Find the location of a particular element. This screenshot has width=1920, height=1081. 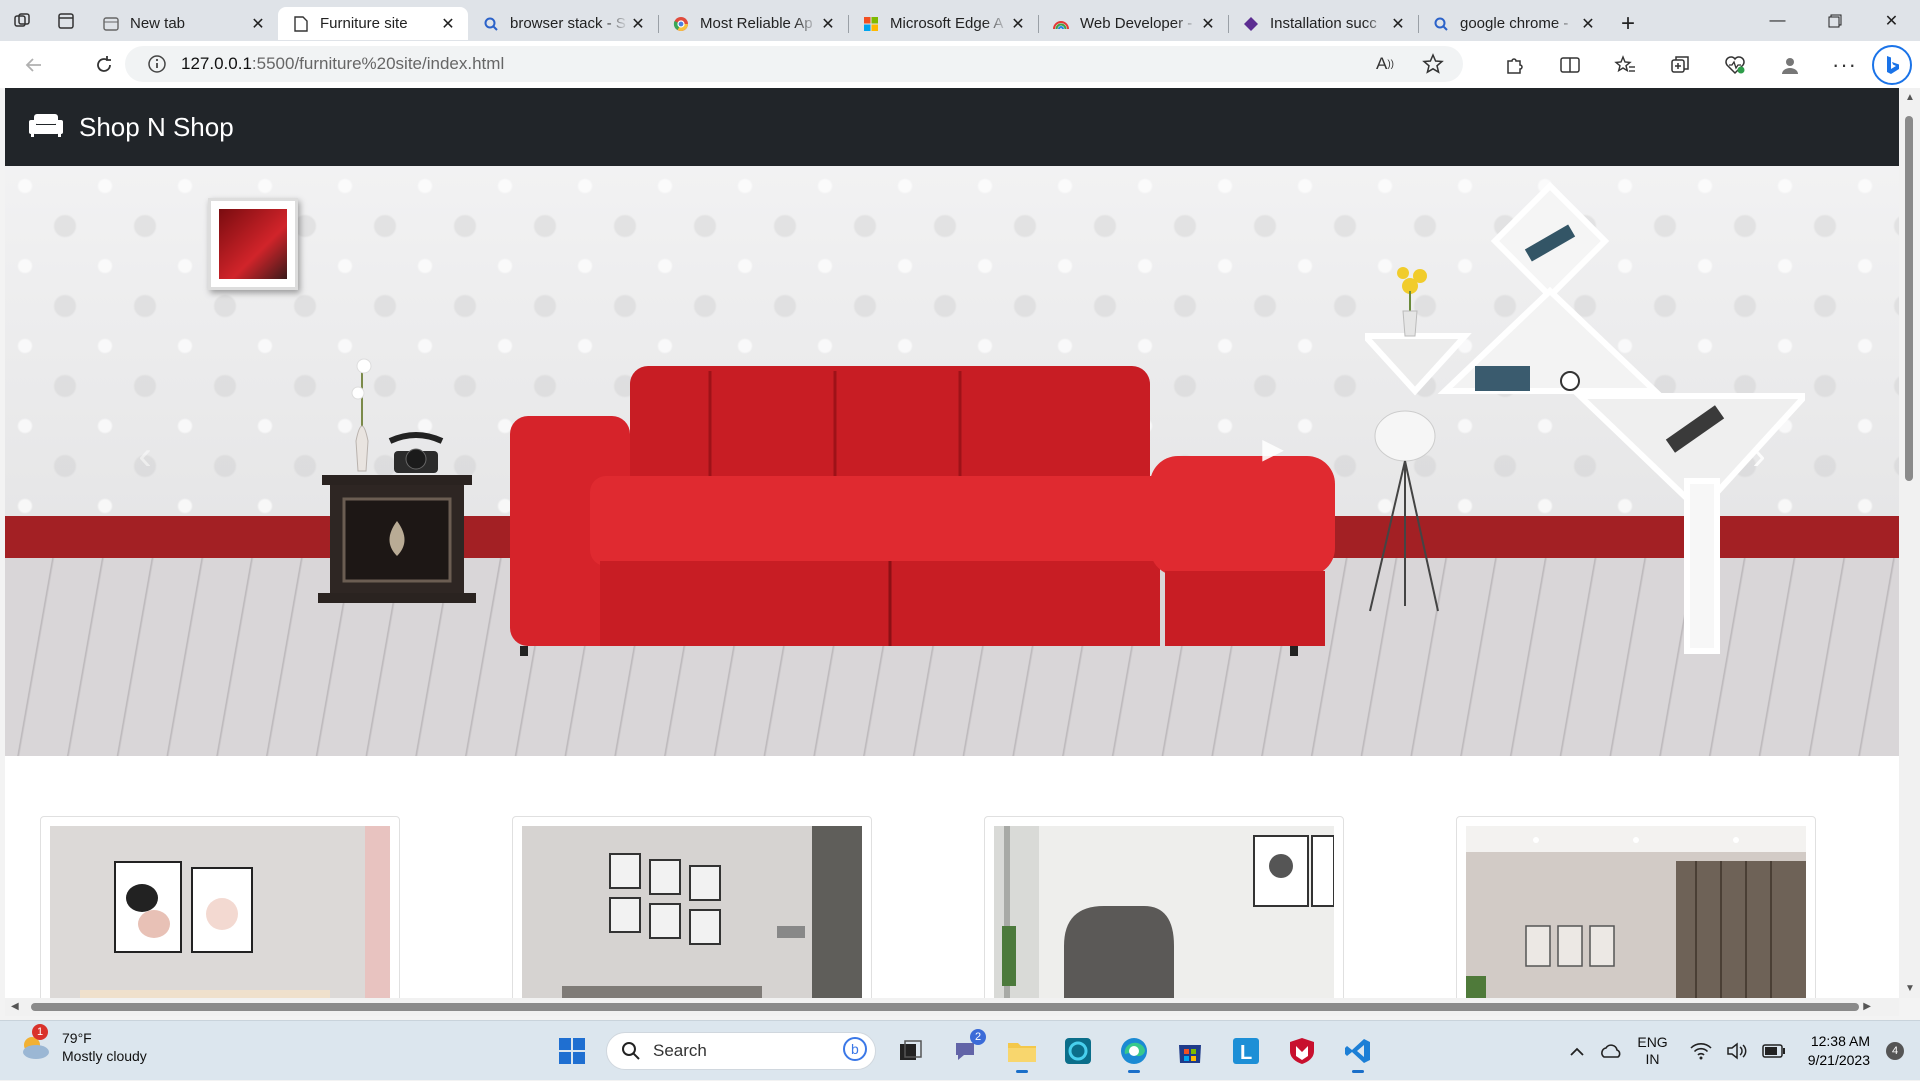

volume-icon is located at coordinates (1737, 1051).